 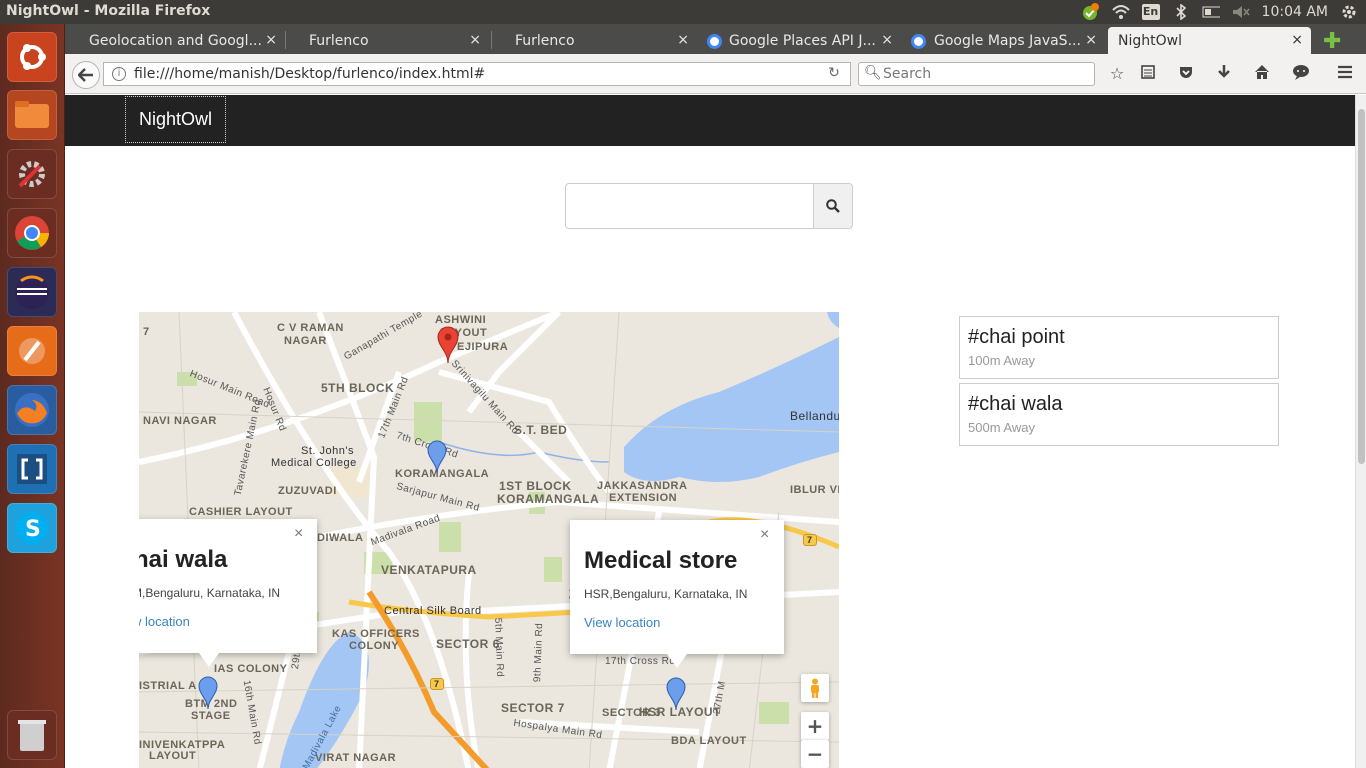 I want to click on hello-chat-icon, so click(x=1301, y=74).